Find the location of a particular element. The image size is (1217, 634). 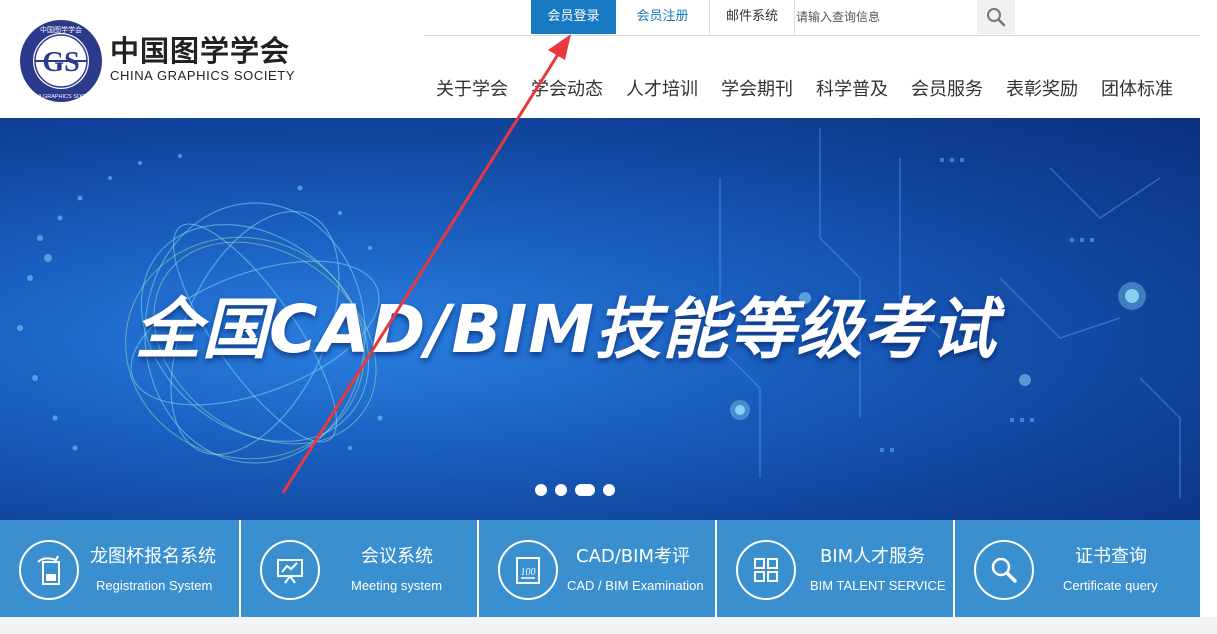

svg-text: 100 is located at coordinates (528, 572).